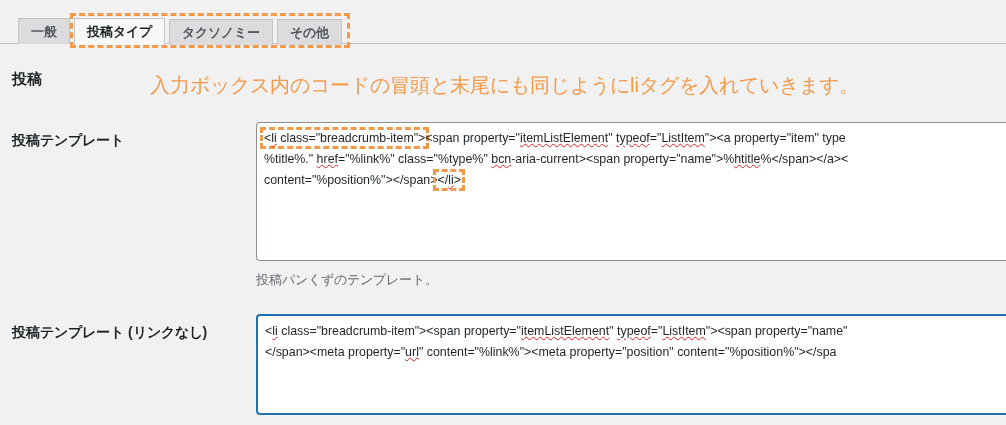 This screenshot has width=1006, height=425. What do you see at coordinates (551, 352) in the screenshot?
I see `code-line: </span><meta property="url" content="%link%"><meta property="position" content="%position%"></spa` at bounding box center [551, 352].